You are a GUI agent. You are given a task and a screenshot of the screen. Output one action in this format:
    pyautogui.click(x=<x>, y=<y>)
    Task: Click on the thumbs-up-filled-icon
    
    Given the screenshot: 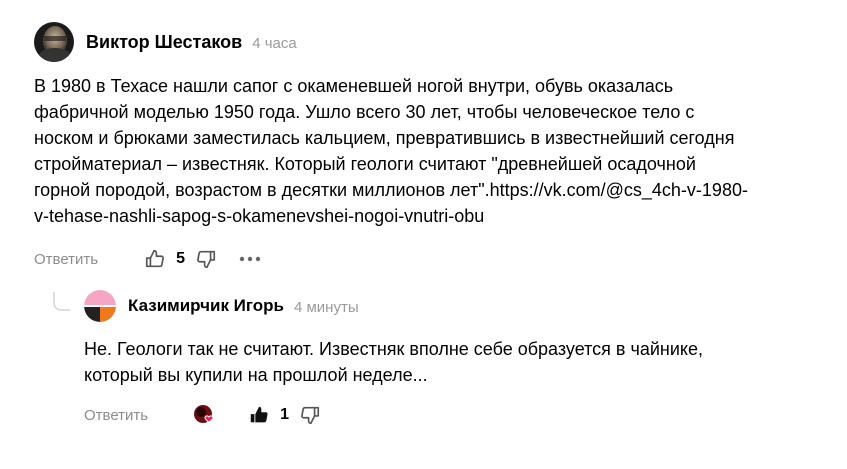 What is the action you would take?
    pyautogui.click(x=259, y=415)
    